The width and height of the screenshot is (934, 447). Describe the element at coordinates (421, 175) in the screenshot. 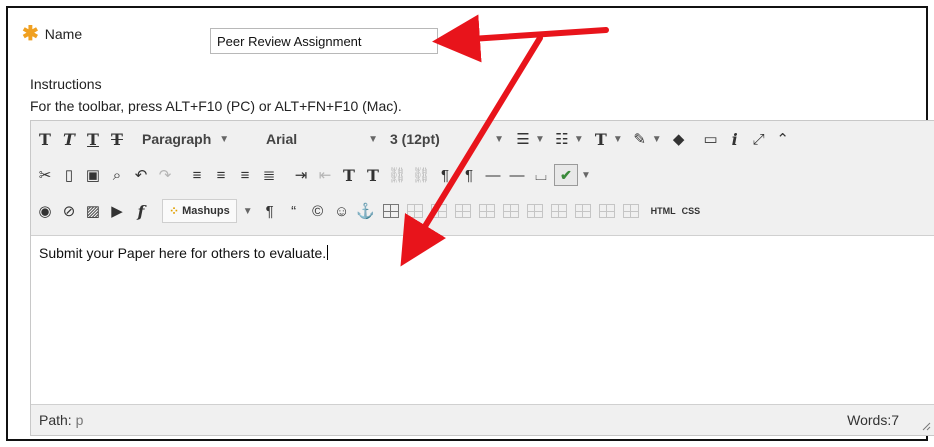

I see `unlink-icon: ⛓` at that location.